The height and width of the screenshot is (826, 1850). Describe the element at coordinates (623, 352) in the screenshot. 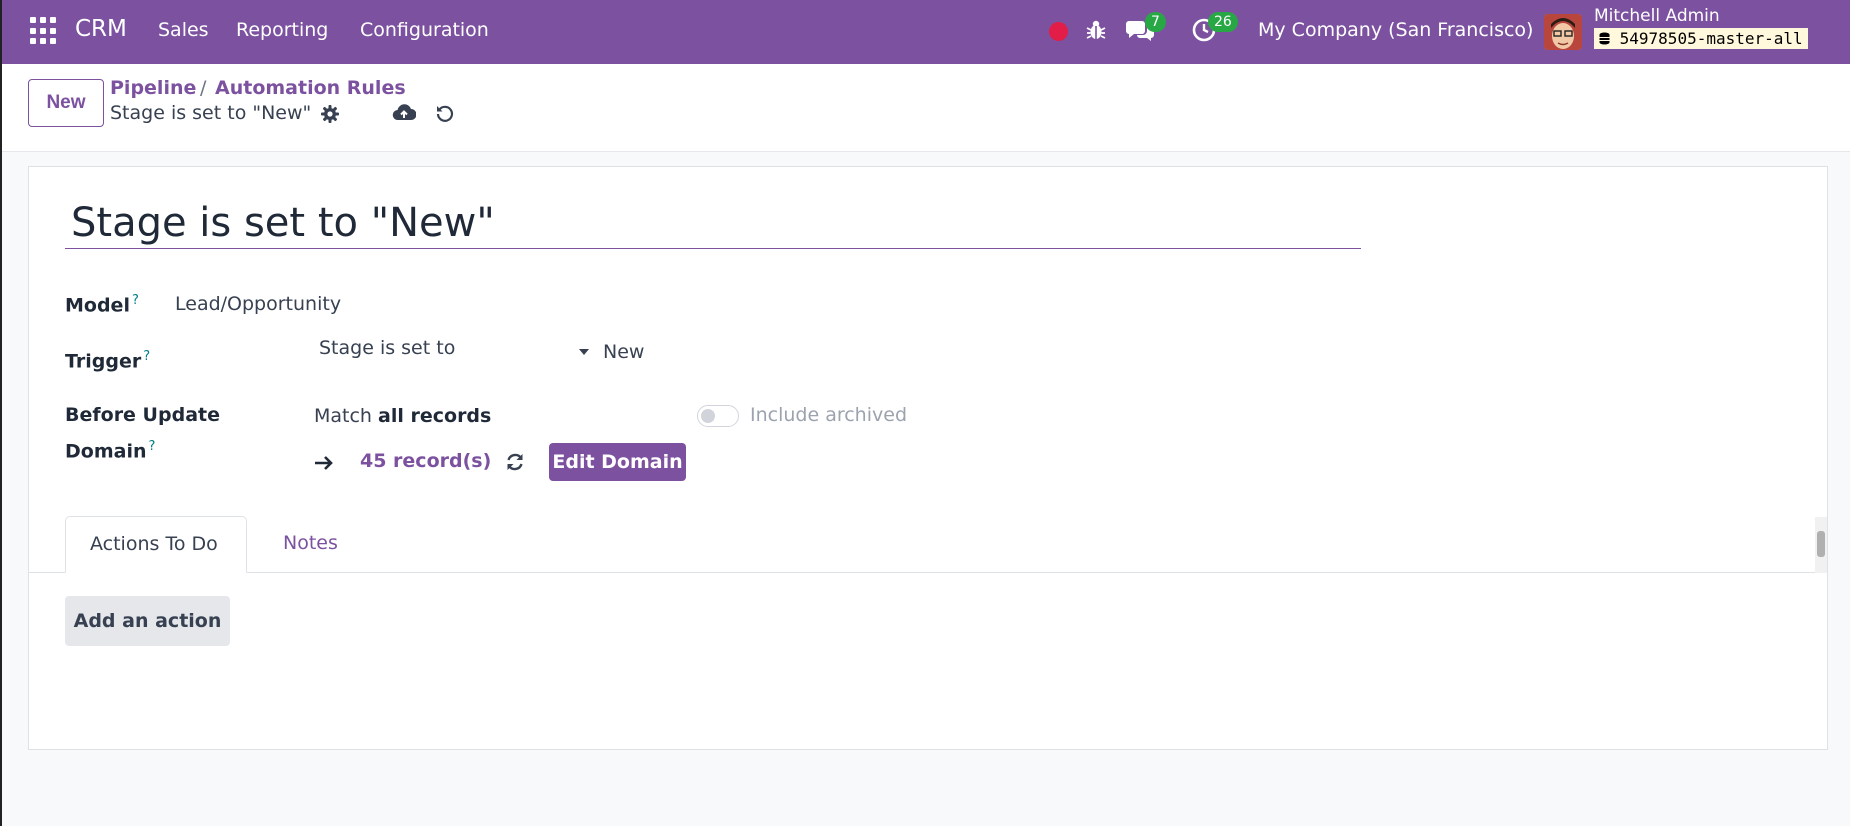

I see `trigger-stage-field: New` at that location.